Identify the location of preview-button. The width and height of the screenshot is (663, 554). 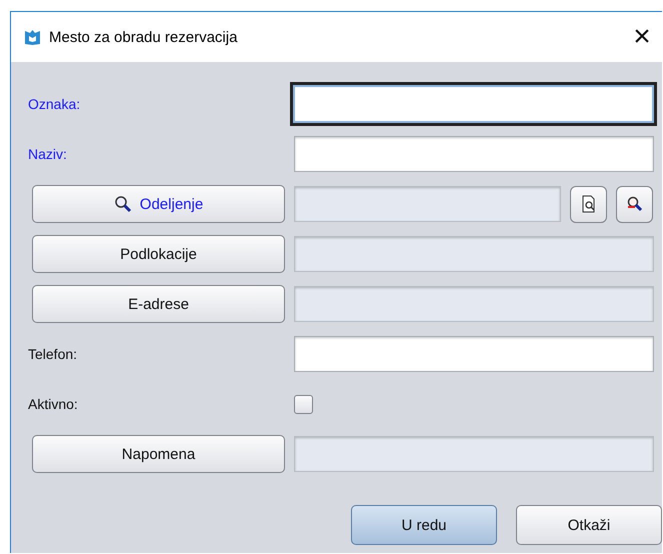
(588, 204).